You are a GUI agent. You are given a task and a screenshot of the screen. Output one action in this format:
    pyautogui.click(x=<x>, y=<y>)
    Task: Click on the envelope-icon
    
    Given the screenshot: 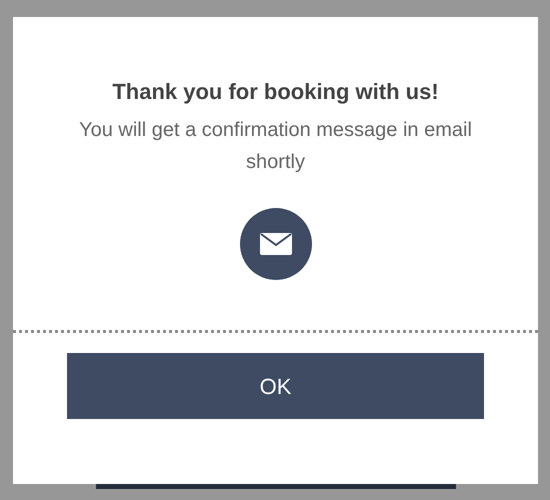 What is the action you would take?
    pyautogui.click(x=276, y=244)
    